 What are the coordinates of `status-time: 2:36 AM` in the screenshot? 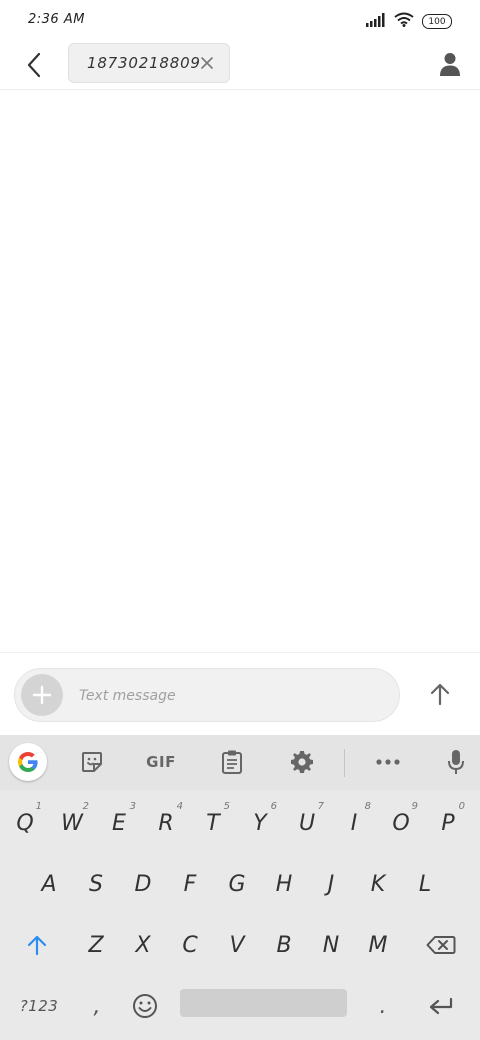 It's located at (56, 19).